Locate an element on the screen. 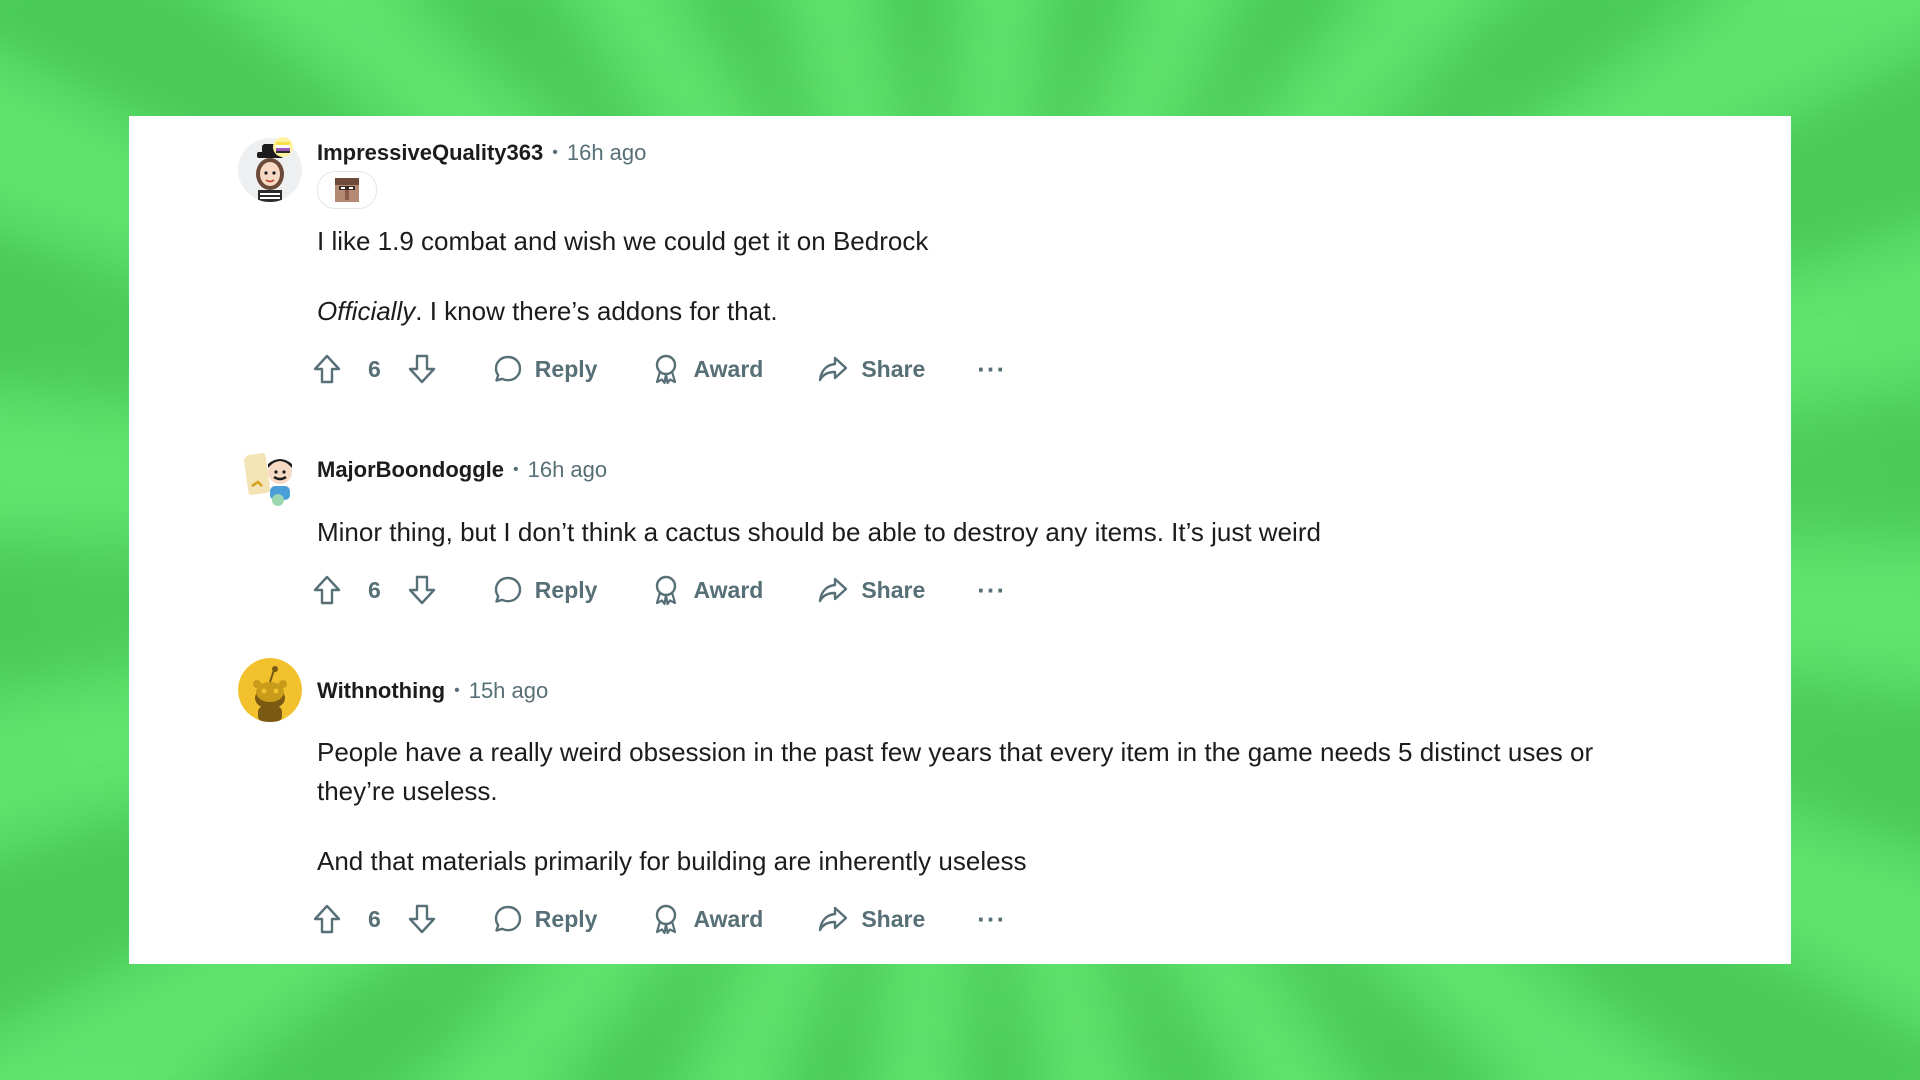 The height and width of the screenshot is (1080, 1920). italic-text: Officially is located at coordinates (366, 311).